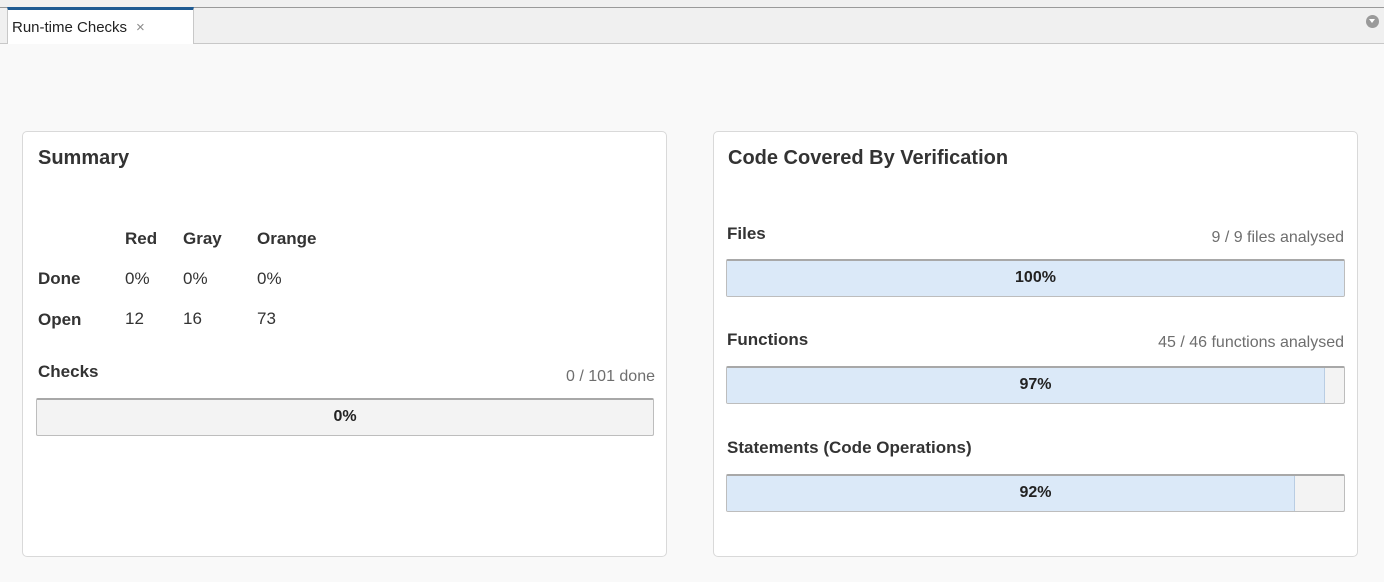 The image size is (1384, 582). I want to click on checks-label: Checks, so click(68, 371).